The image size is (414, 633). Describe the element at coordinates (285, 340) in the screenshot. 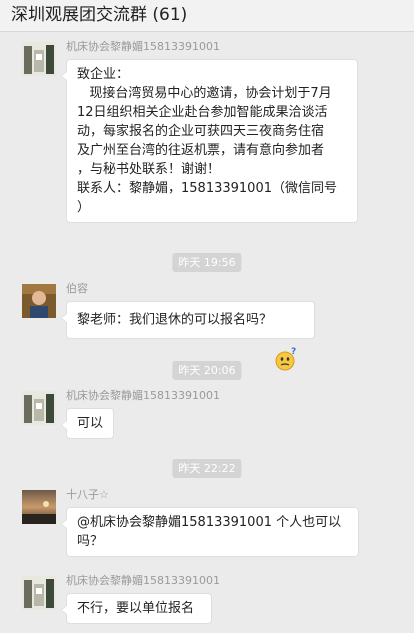

I see `confused-face-emoji-icon: ?` at that location.